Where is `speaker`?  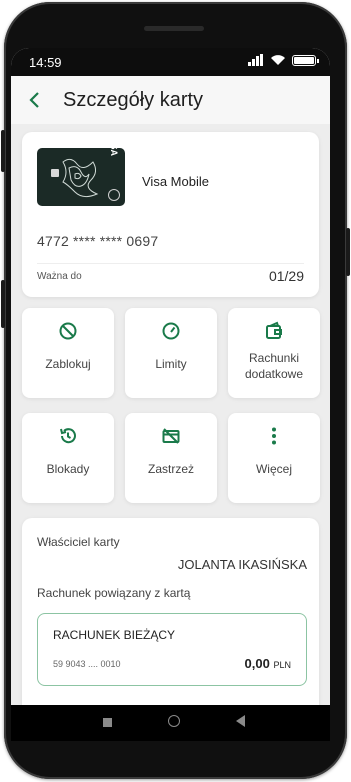 speaker is located at coordinates (174, 28).